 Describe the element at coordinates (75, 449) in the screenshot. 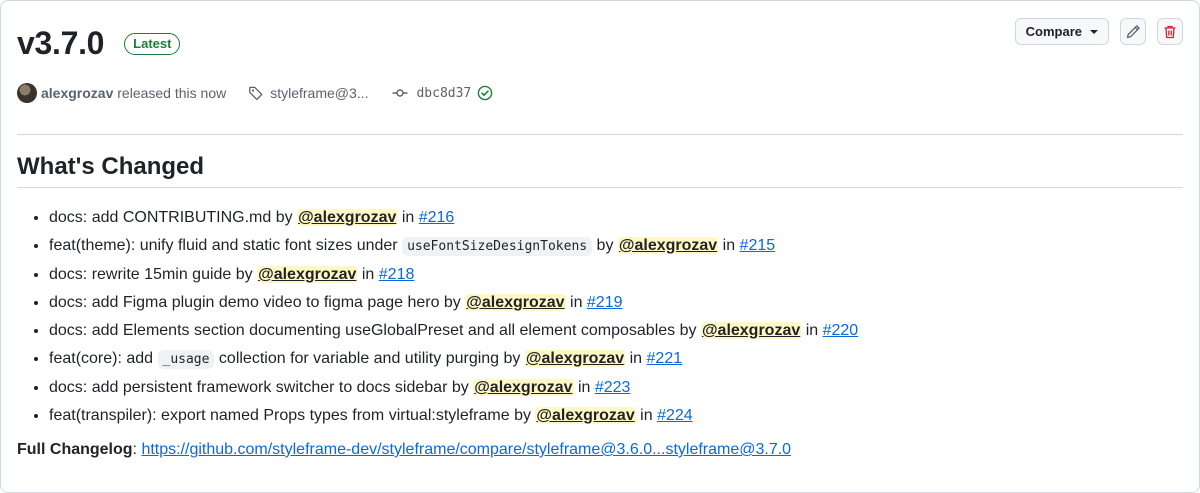

I see `full-changelog-label: Full Changelog` at that location.